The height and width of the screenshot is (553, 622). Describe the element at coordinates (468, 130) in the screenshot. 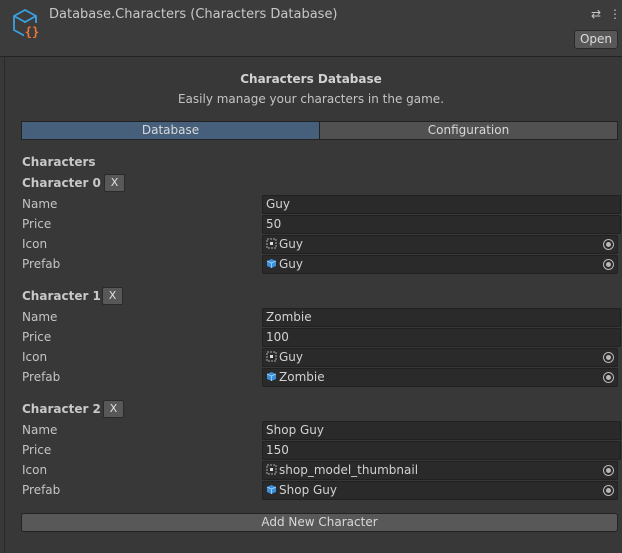

I see `tab-configuration: Configuration` at that location.